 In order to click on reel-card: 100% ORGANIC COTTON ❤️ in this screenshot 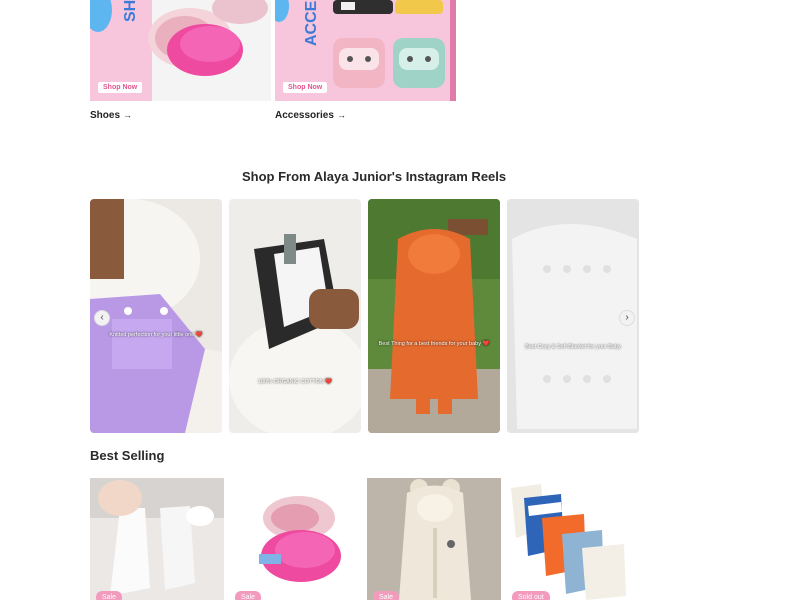, I will do `click(295, 316)`.